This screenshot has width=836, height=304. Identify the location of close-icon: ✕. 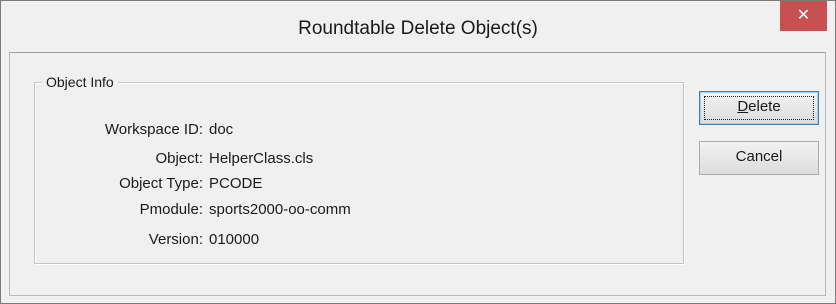
(803, 15).